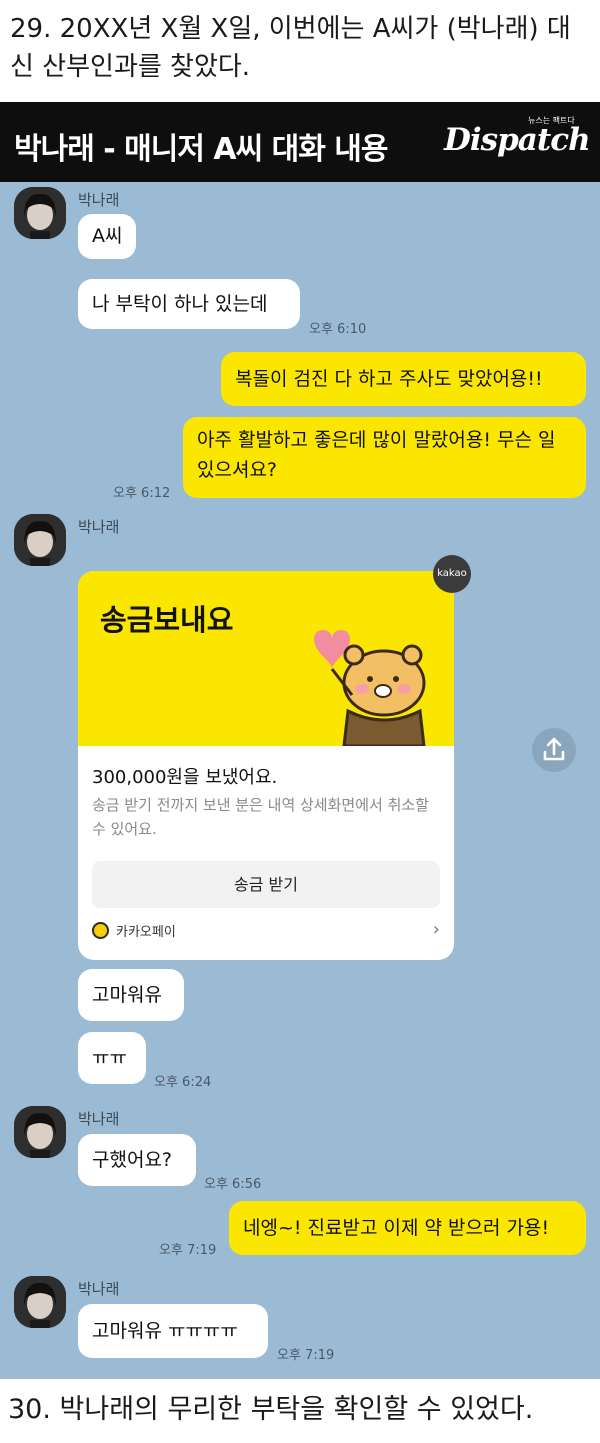 The height and width of the screenshot is (1443, 600). I want to click on kakaopay-icon, so click(100, 930).